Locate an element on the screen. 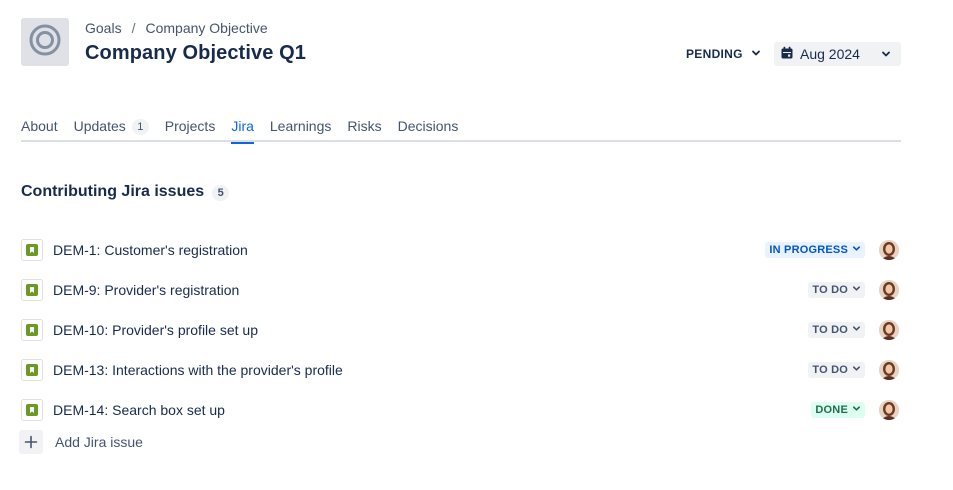  section-title: Contributing Jira issues 5 is located at coordinates (125, 192).